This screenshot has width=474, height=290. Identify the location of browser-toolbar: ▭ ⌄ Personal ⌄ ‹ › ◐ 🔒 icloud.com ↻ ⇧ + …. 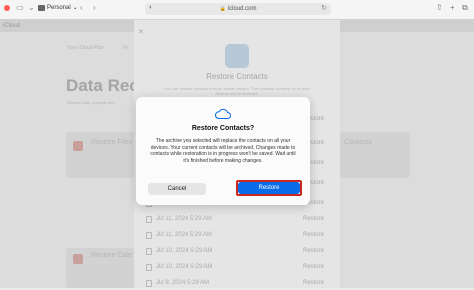
(237, 10).